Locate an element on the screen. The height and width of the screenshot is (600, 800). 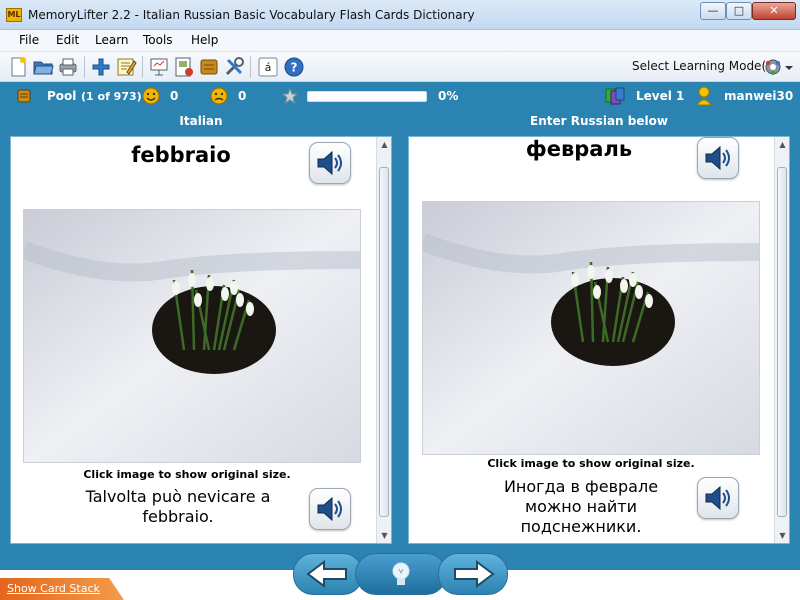
lightbulb-icon is located at coordinates (401, 573).